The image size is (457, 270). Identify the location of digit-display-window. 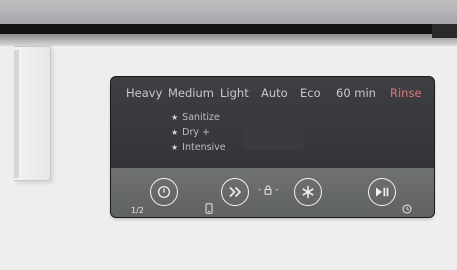
(273, 132).